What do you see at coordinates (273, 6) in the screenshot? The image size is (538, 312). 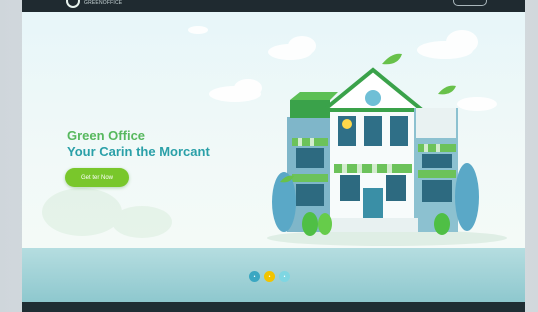 I see `top-navigation-bar: GREENOFFICE` at bounding box center [273, 6].